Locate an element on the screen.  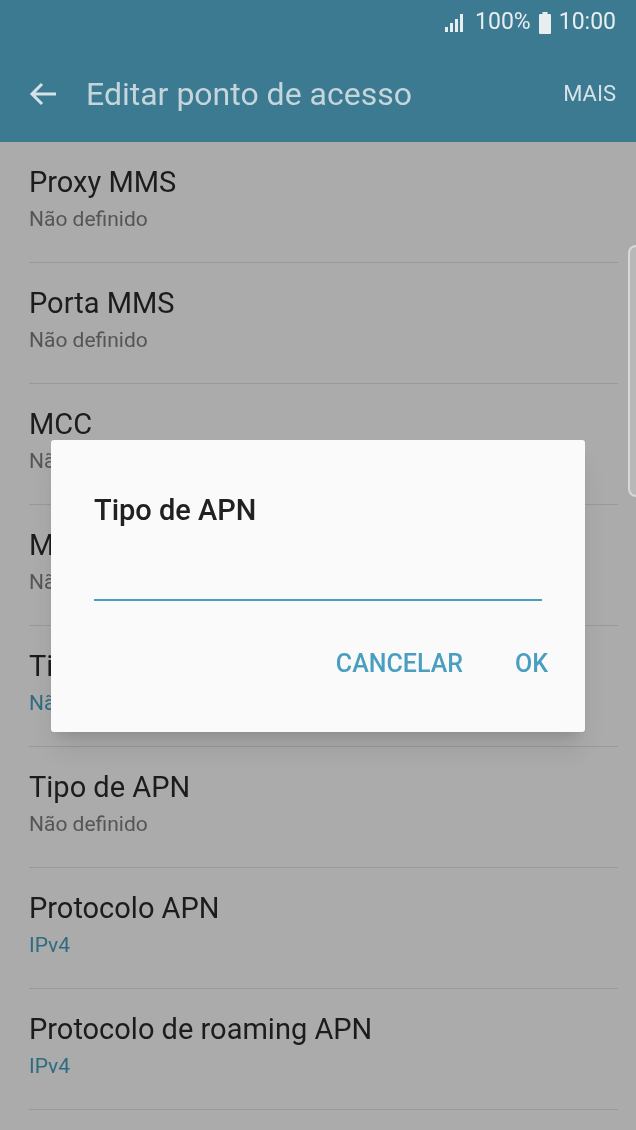
setting-title: Proxy MMS is located at coordinates (103, 182).